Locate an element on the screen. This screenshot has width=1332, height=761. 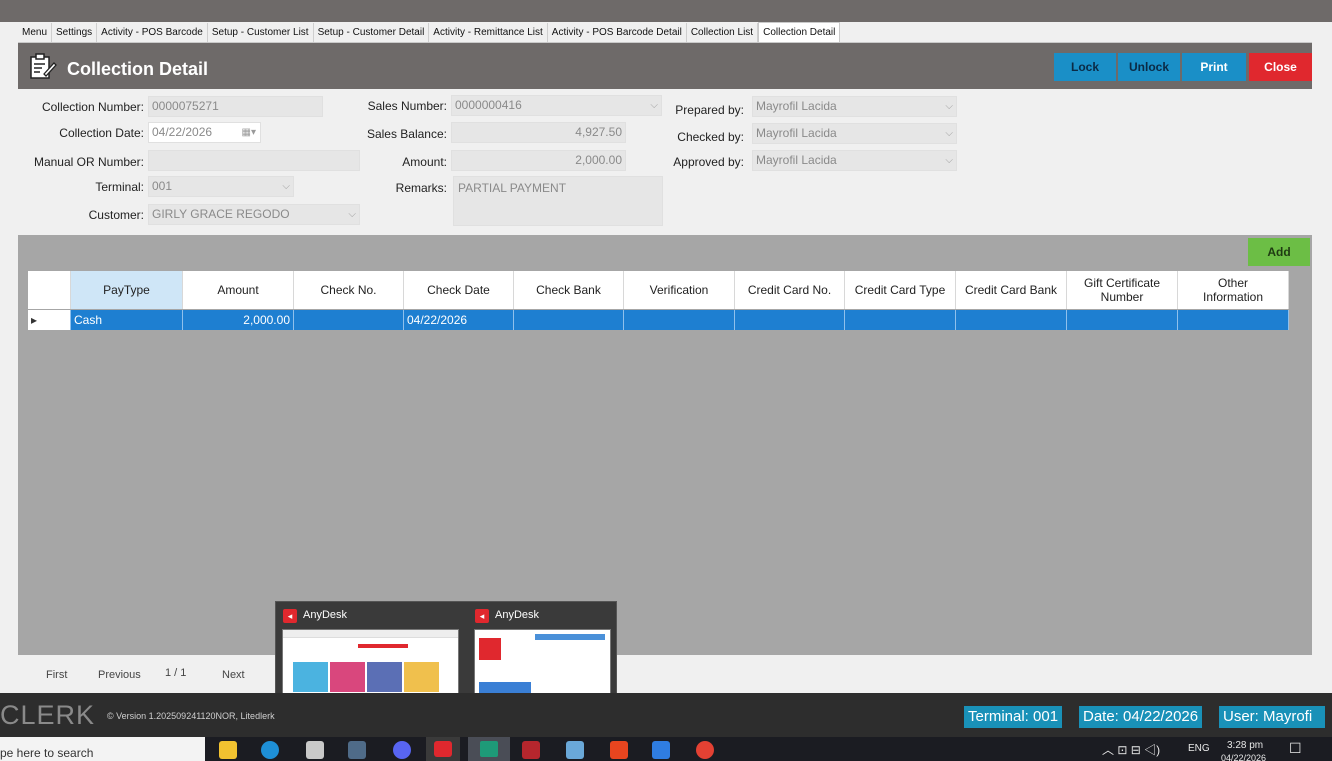
terminal-label: Terminal: is located at coordinates (119, 187).